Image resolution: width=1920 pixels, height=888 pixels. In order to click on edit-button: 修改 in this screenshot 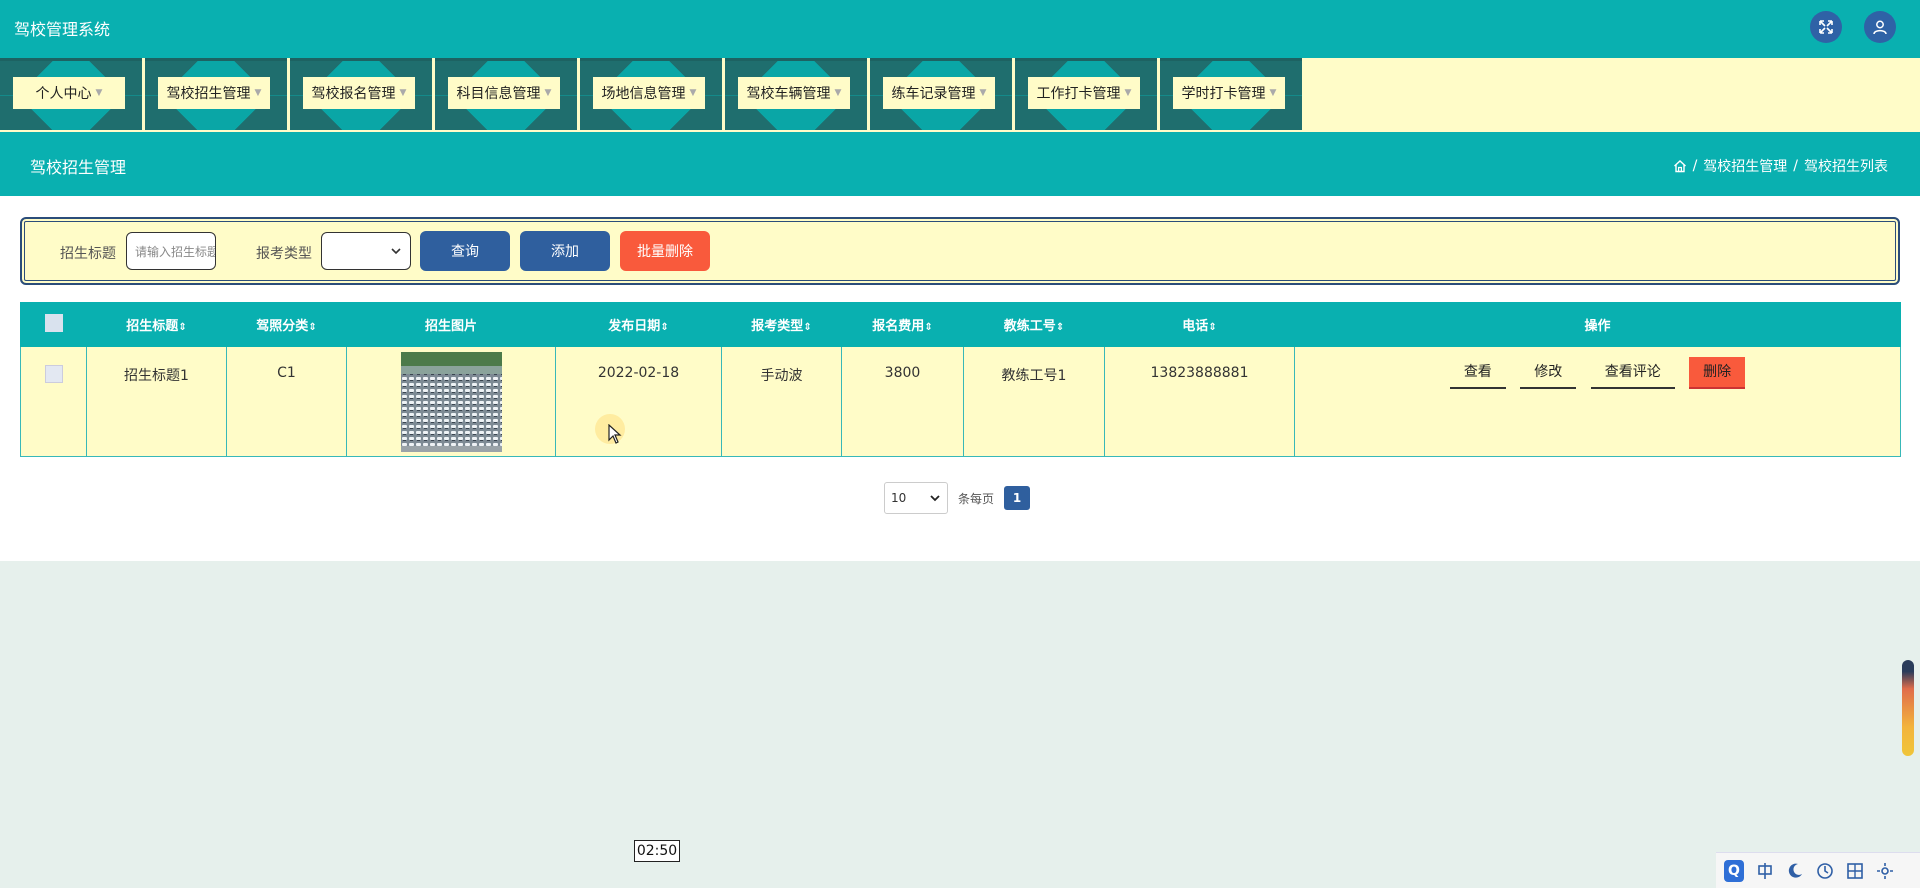, I will do `click(1548, 373)`.